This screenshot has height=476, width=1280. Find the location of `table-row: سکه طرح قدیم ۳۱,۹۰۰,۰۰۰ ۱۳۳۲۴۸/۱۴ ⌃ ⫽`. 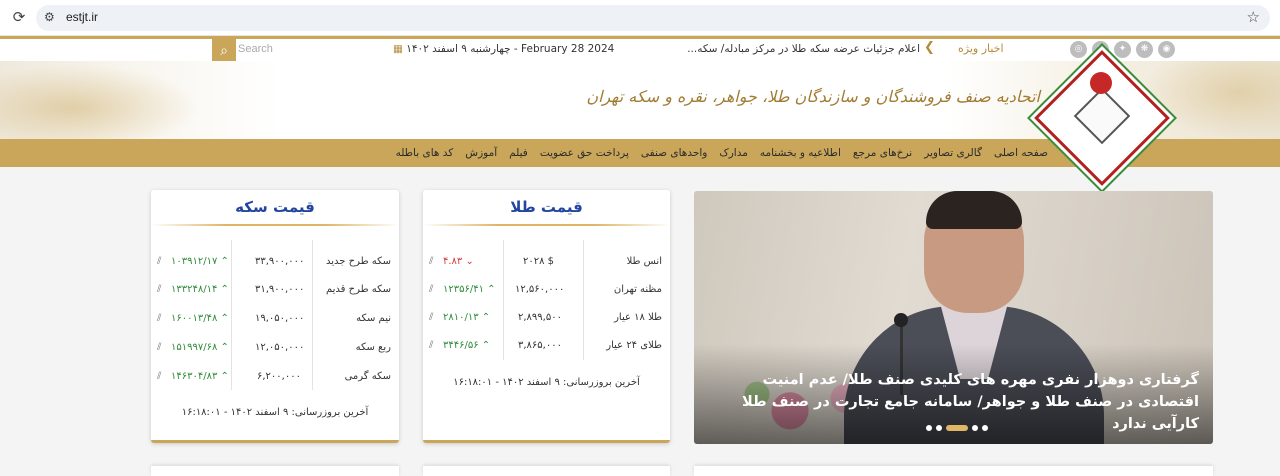

table-row: سکه طرح قدیم ۳۱,۹۰۰,۰۰۰ ۱۳۳۲۴۸/۱۴ ⌃ ⫽ is located at coordinates (275, 290).